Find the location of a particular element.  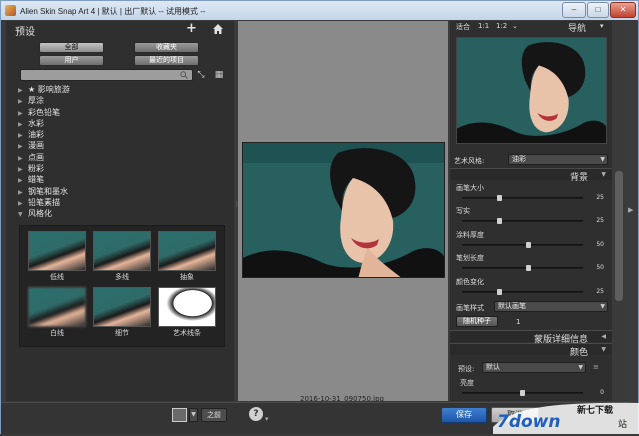

preset-thumb: 细节 is located at coordinates (122, 312).